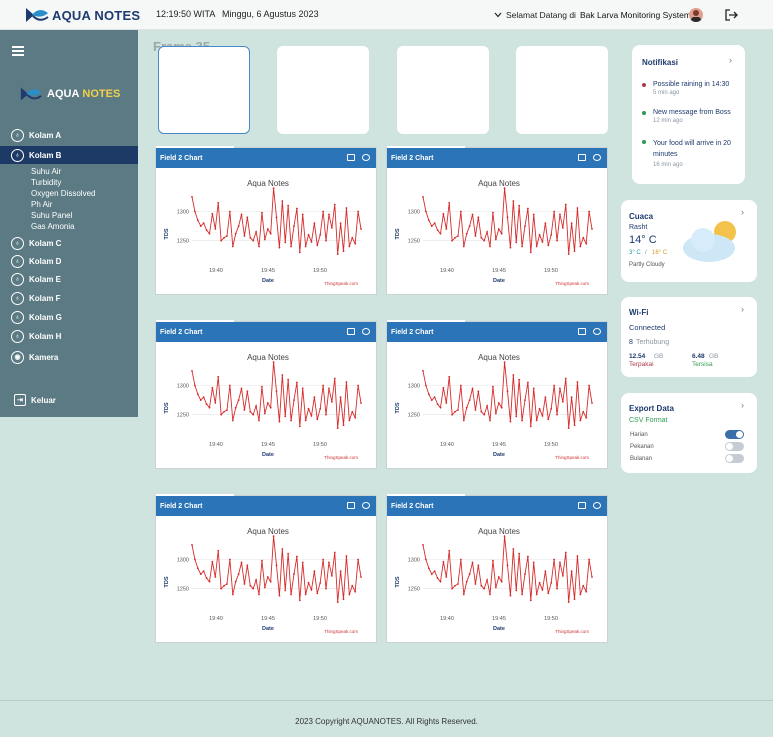 This screenshot has width=773, height=737. What do you see at coordinates (644, 113) in the screenshot?
I see `dot-icon` at bounding box center [644, 113].